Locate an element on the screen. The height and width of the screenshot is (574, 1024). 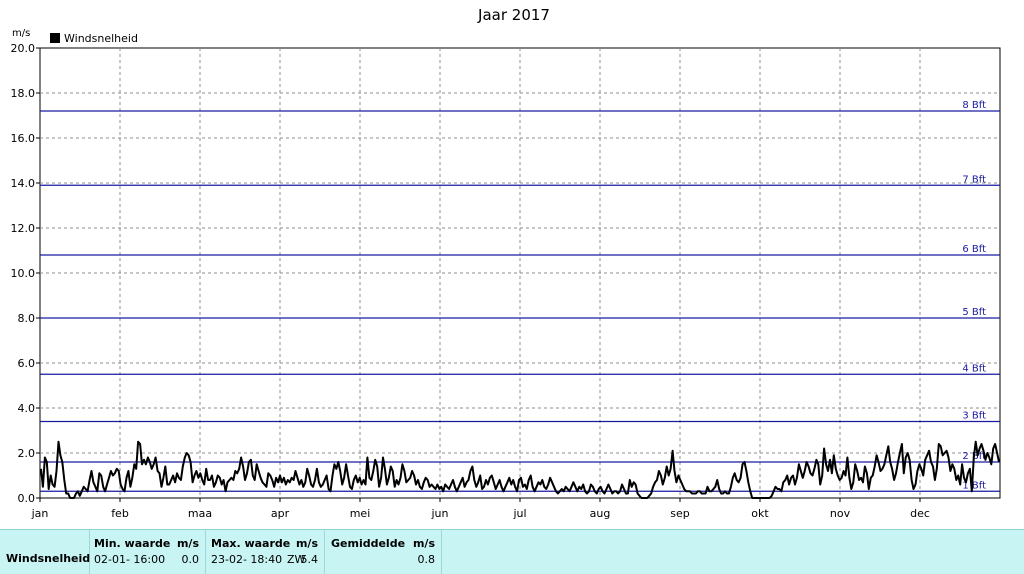
stats-max-column: Max. waarde m/s 23-02- 18:40 ZW 5.4 is located at coordinates (265, 552).